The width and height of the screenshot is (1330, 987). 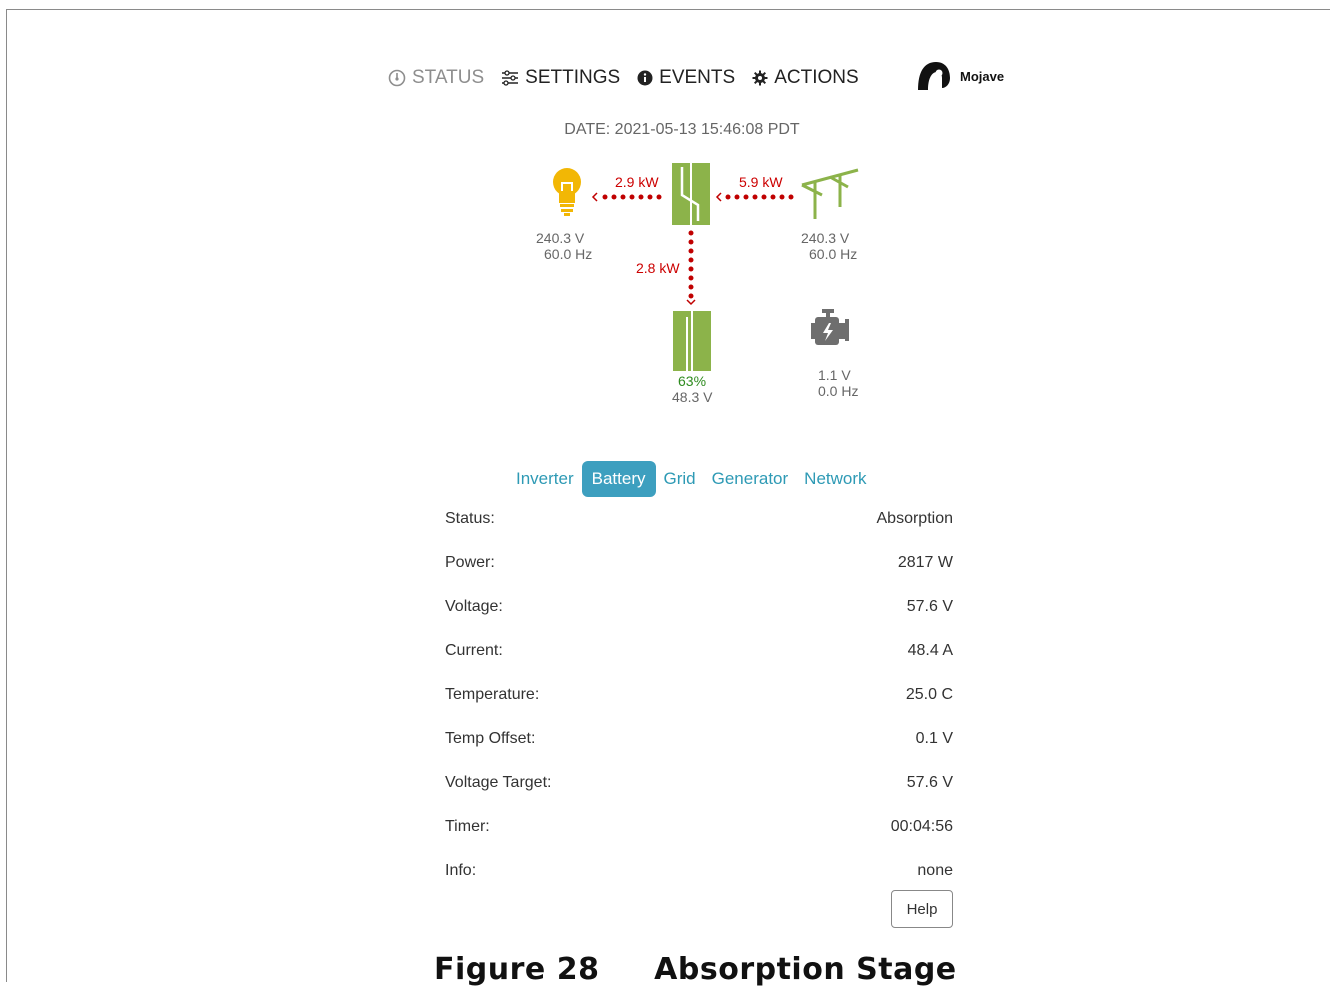 I want to click on tab-generator: Generator, so click(x=750, y=479).